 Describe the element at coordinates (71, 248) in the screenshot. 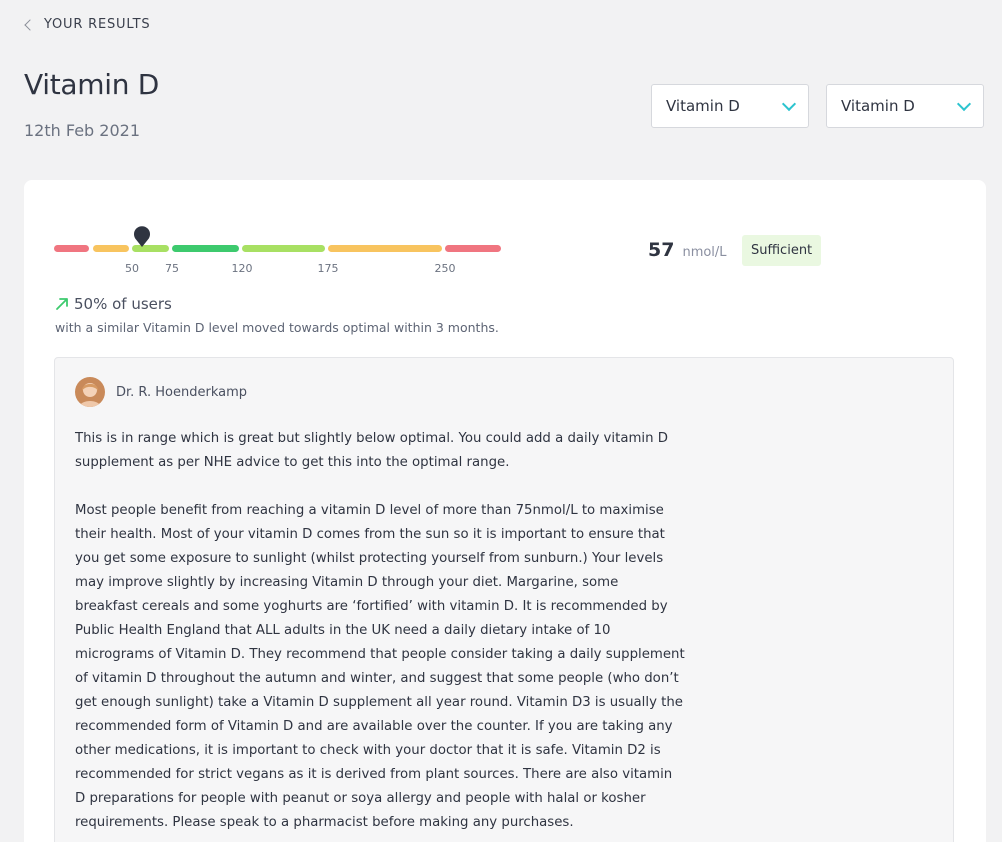

I see `range-segment-low` at that location.